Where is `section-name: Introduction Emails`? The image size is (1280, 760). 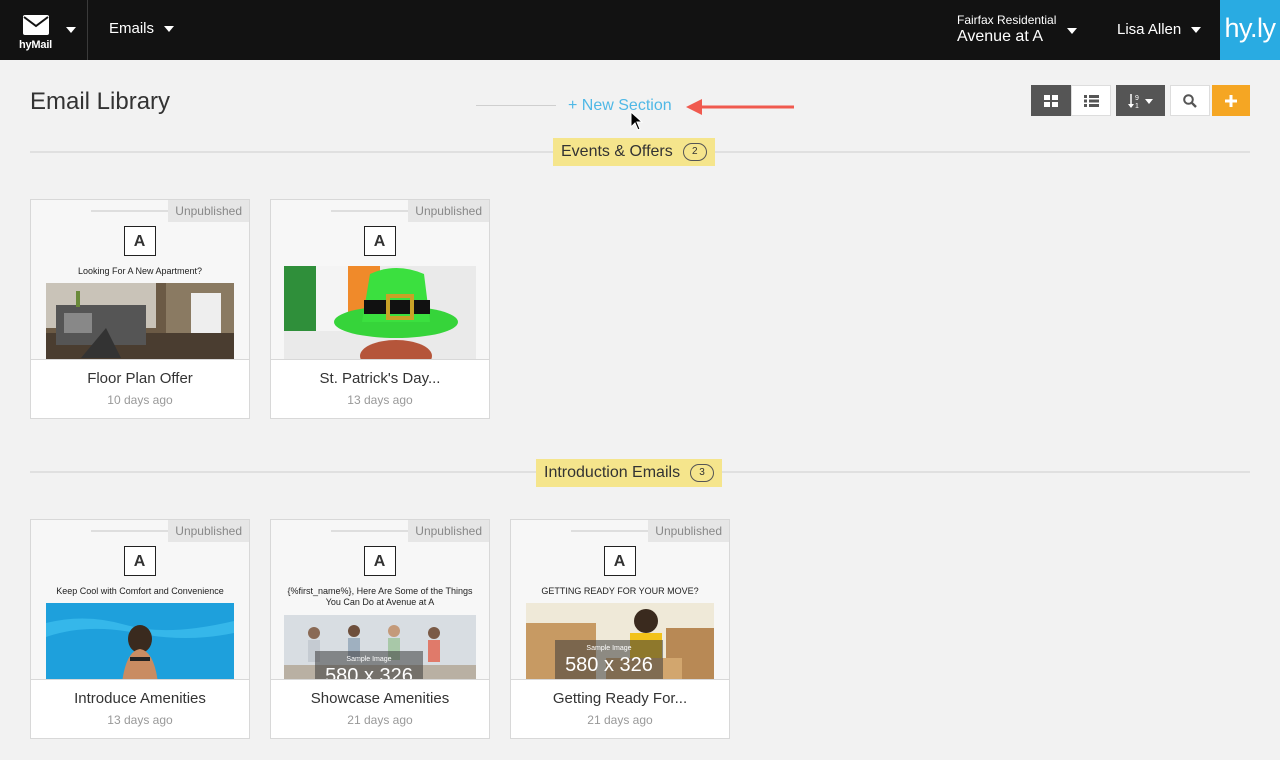
section-name: Introduction Emails is located at coordinates (612, 472).